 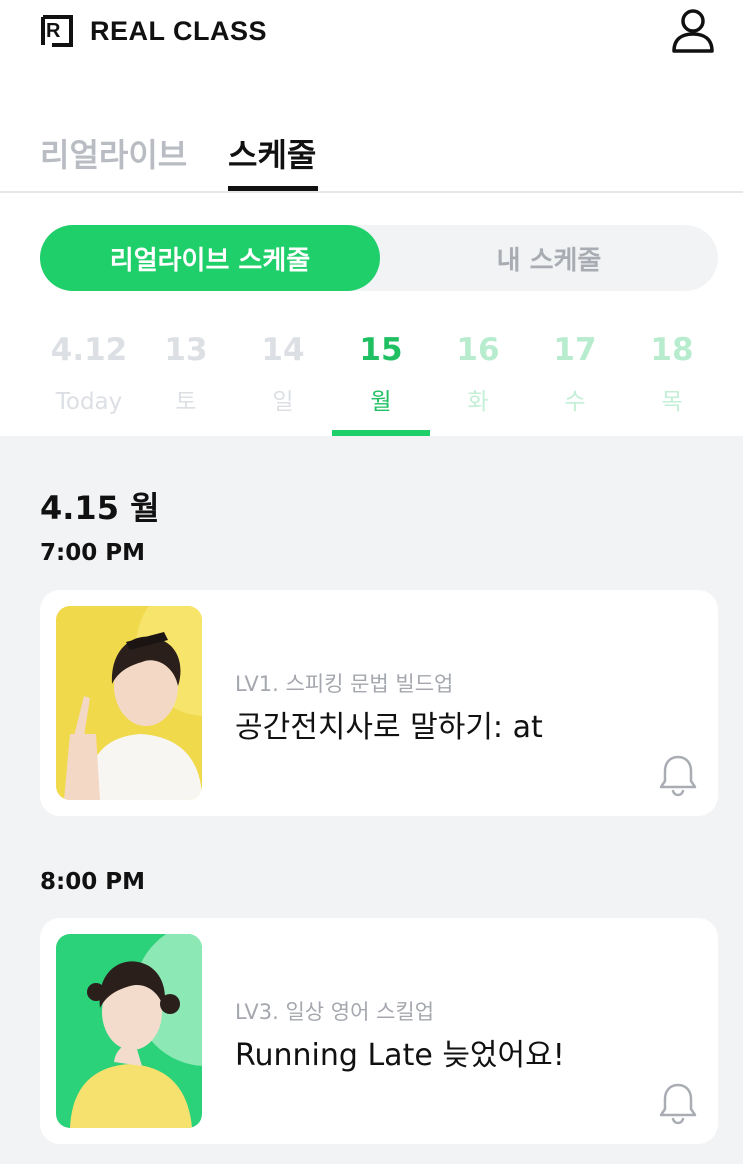 What do you see at coordinates (283, 350) in the screenshot?
I see `day-number: 14` at bounding box center [283, 350].